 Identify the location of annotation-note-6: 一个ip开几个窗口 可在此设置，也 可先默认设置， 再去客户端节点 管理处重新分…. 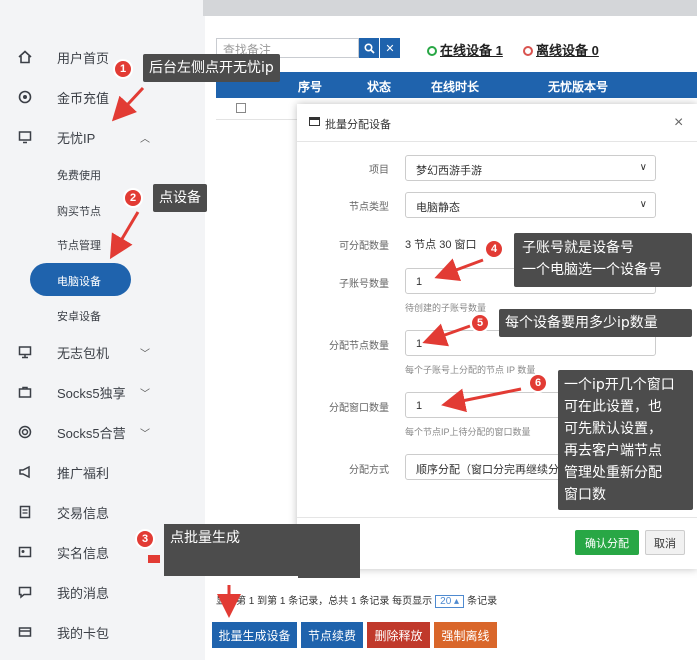
(625, 440).